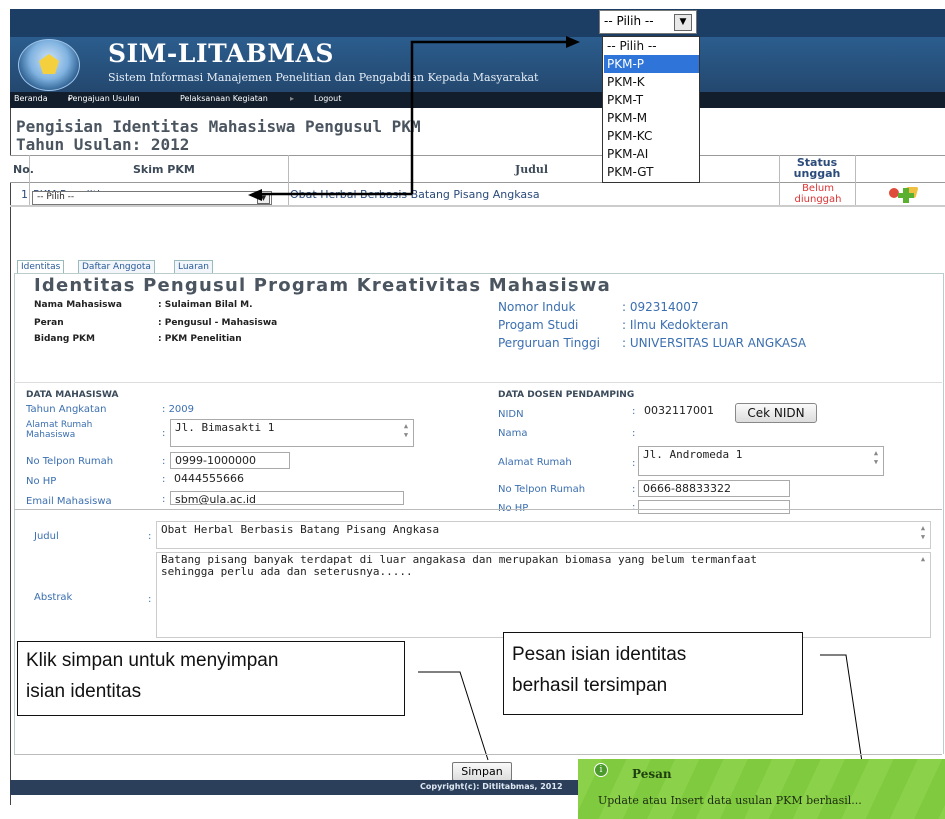 The height and width of the screenshot is (819, 945). I want to click on value-peran: : Pengusul - Mahasiswa, so click(218, 323).